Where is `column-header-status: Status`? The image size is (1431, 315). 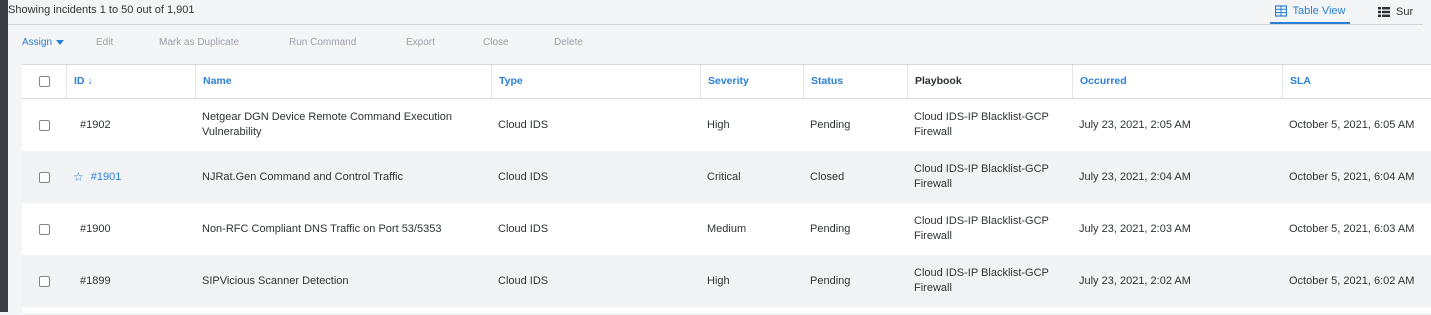 column-header-status: Status is located at coordinates (855, 81).